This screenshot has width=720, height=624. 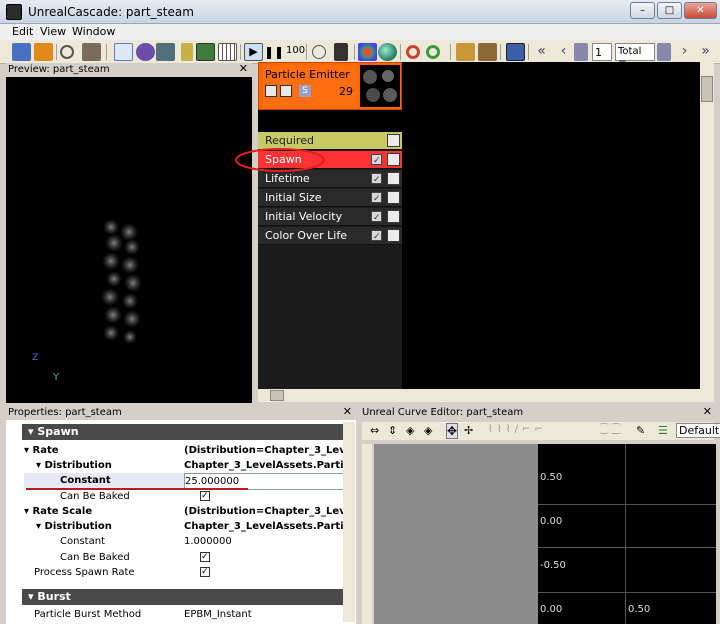 What do you see at coordinates (541, 52) in the screenshot?
I see `first-lod-icon: «` at bounding box center [541, 52].